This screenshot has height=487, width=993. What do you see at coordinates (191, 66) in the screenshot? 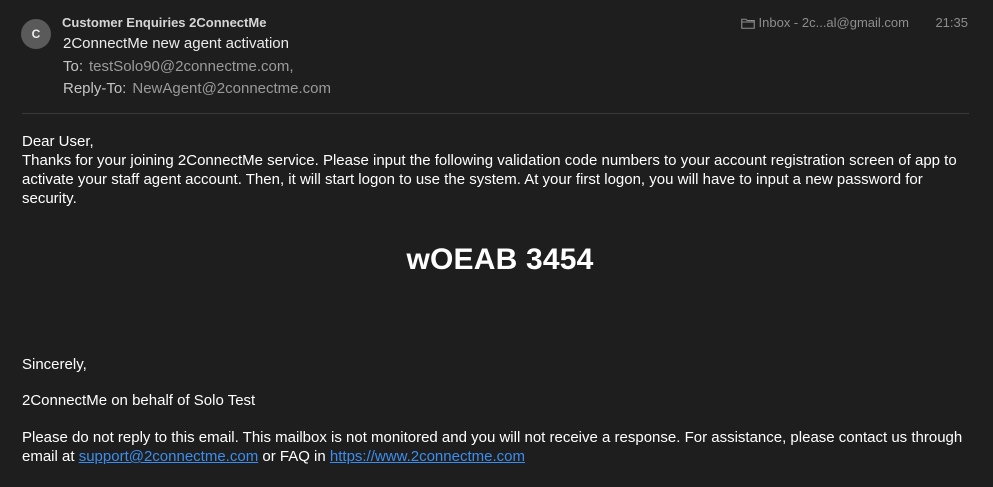
I see `to-address: testSolo90@2connectme.com,` at bounding box center [191, 66].